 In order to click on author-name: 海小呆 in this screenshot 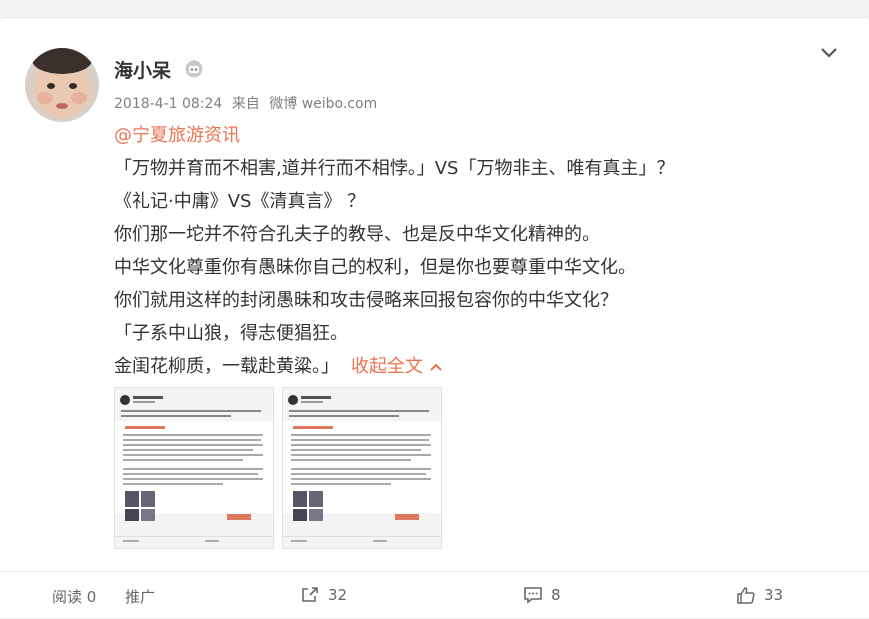, I will do `click(142, 69)`.